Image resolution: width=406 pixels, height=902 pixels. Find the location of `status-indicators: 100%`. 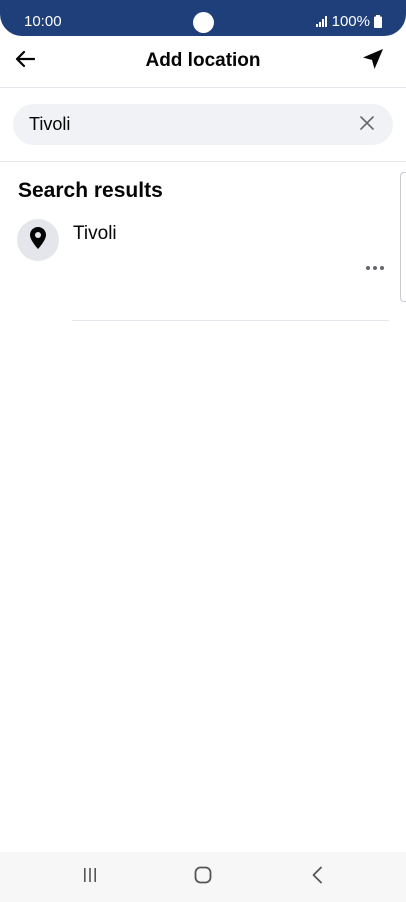

status-indicators: 100% is located at coordinates (348, 21).